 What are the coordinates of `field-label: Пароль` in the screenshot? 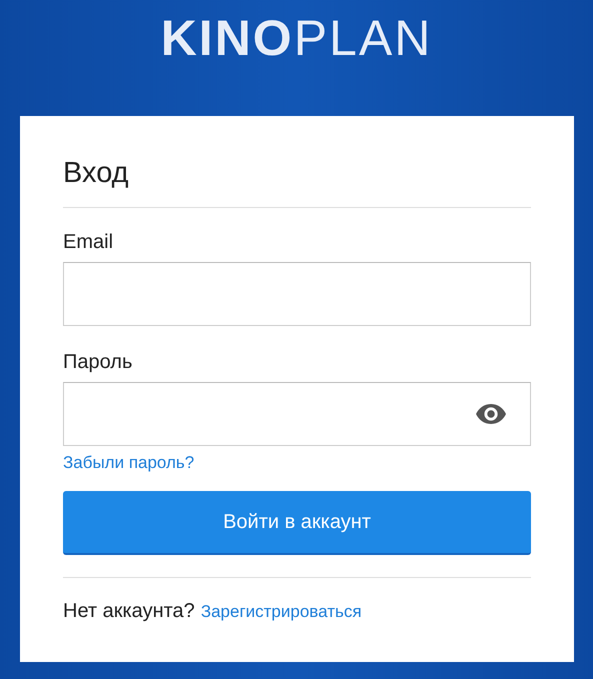 It's located at (98, 362).